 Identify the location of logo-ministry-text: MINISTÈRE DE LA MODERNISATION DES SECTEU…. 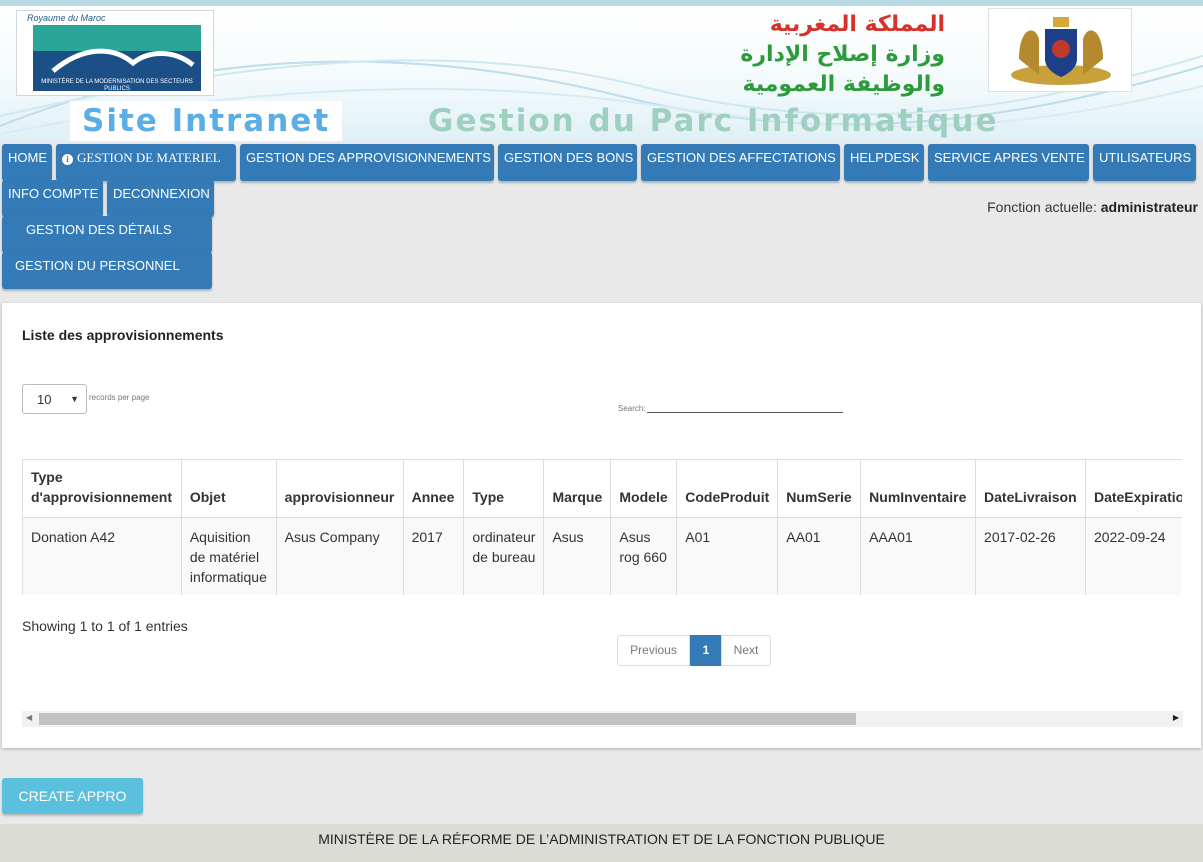
(117, 85).